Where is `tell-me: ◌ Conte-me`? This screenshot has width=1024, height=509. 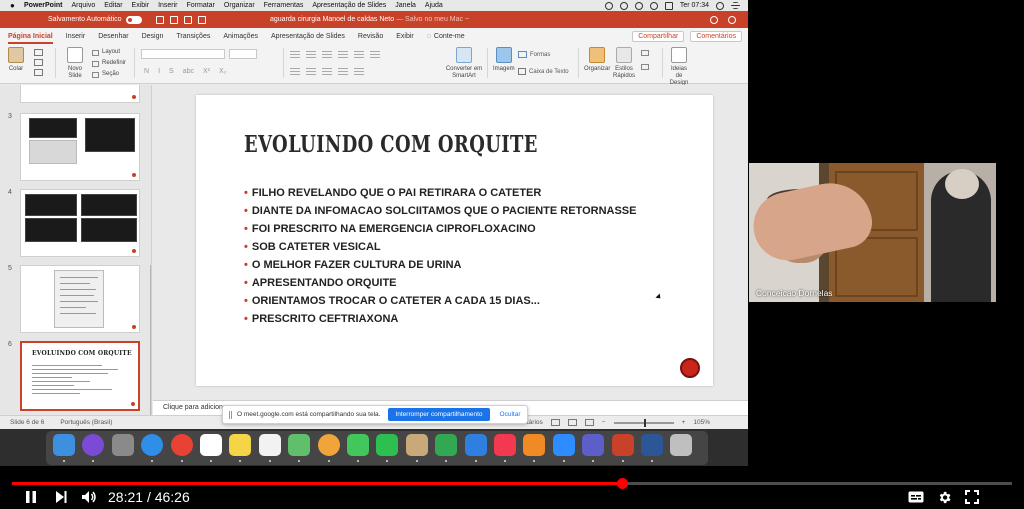
tell-me: ◌ Conte-me is located at coordinates (446, 38).